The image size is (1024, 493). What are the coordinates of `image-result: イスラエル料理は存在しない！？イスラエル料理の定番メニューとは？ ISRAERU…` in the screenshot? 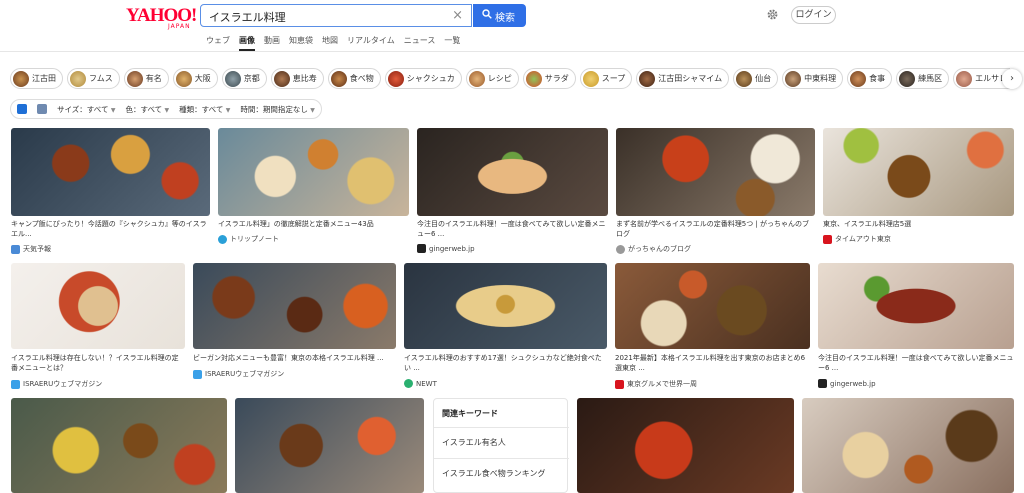 It's located at (98, 327).